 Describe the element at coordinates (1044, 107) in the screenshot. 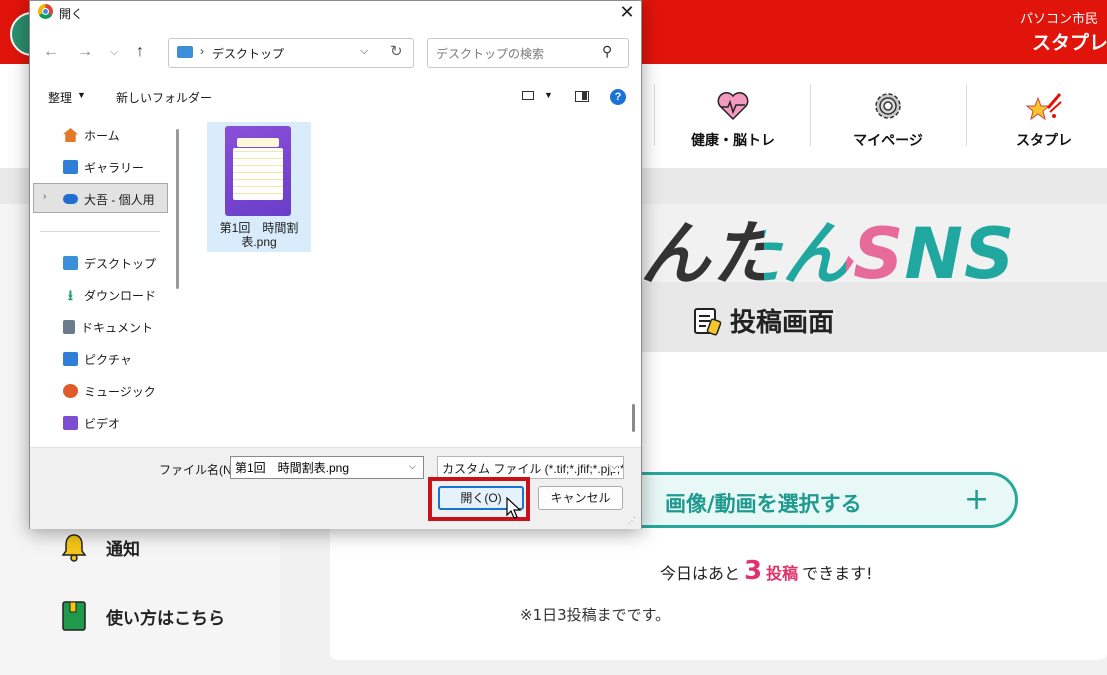

I see `stars-icon` at that location.